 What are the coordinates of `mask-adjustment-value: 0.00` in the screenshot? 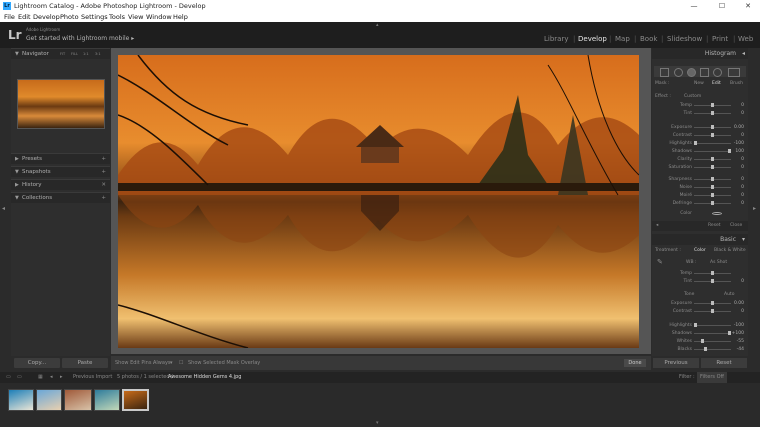 It's located at (739, 127).